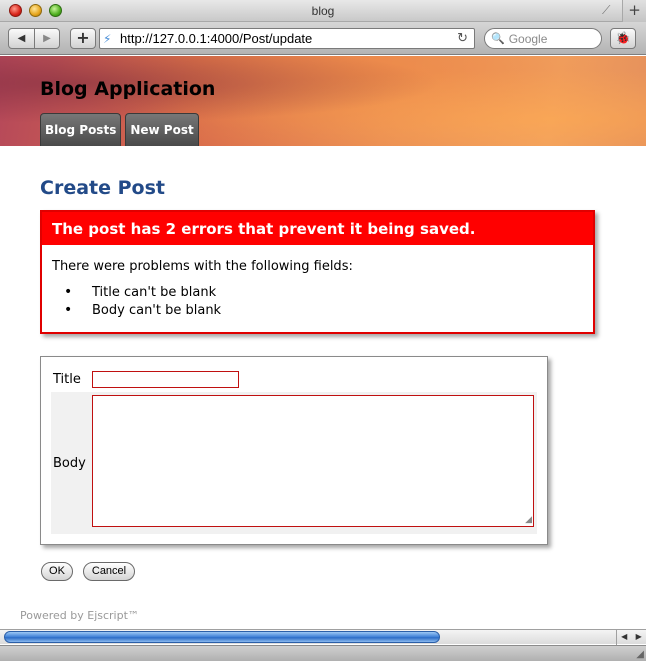 Image resolution: width=646 pixels, height=661 pixels. I want to click on back-button: ◀, so click(21, 38).